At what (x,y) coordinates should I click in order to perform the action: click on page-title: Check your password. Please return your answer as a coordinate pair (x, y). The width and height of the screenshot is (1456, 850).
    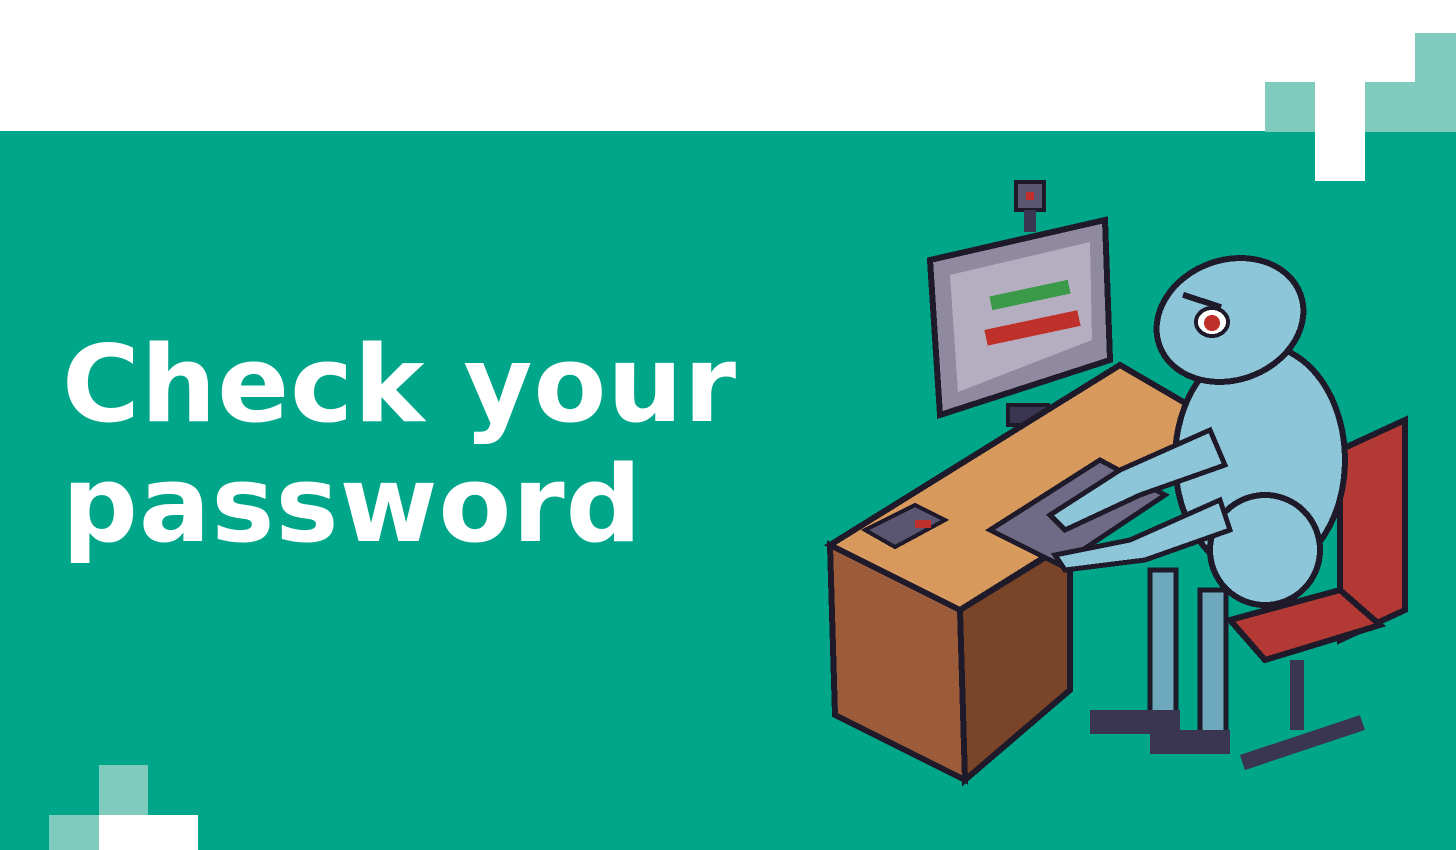
    Looking at the image, I should click on (399, 445).